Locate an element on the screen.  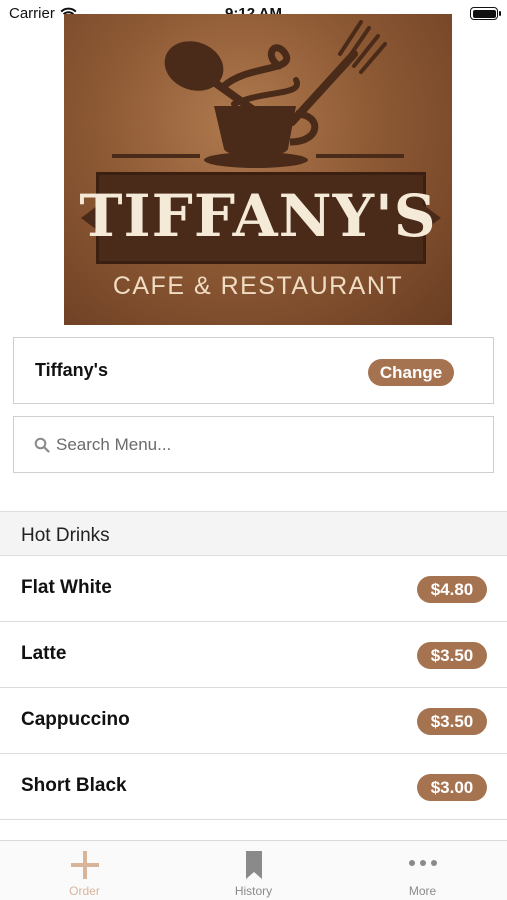
tab-history: History is located at coordinates (253, 870).